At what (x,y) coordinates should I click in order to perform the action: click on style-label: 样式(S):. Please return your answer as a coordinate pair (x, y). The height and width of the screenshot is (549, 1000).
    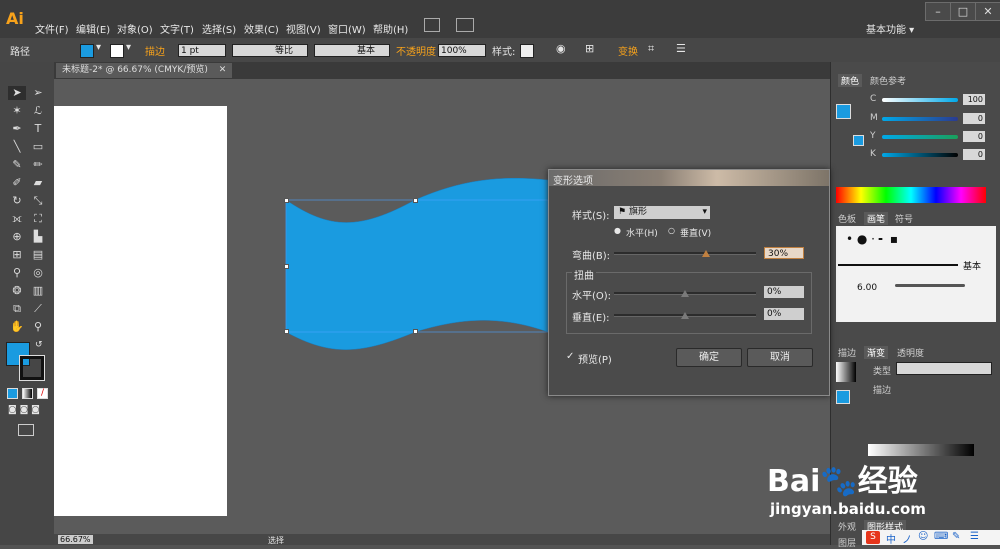
    Looking at the image, I should click on (591, 216).